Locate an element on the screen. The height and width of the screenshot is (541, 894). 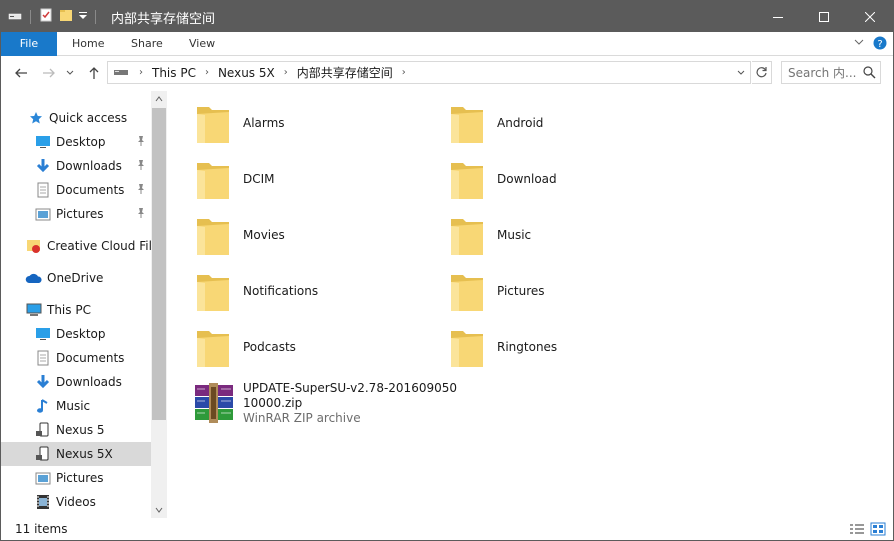
address-dropdown-icon is located at coordinates (741, 72).